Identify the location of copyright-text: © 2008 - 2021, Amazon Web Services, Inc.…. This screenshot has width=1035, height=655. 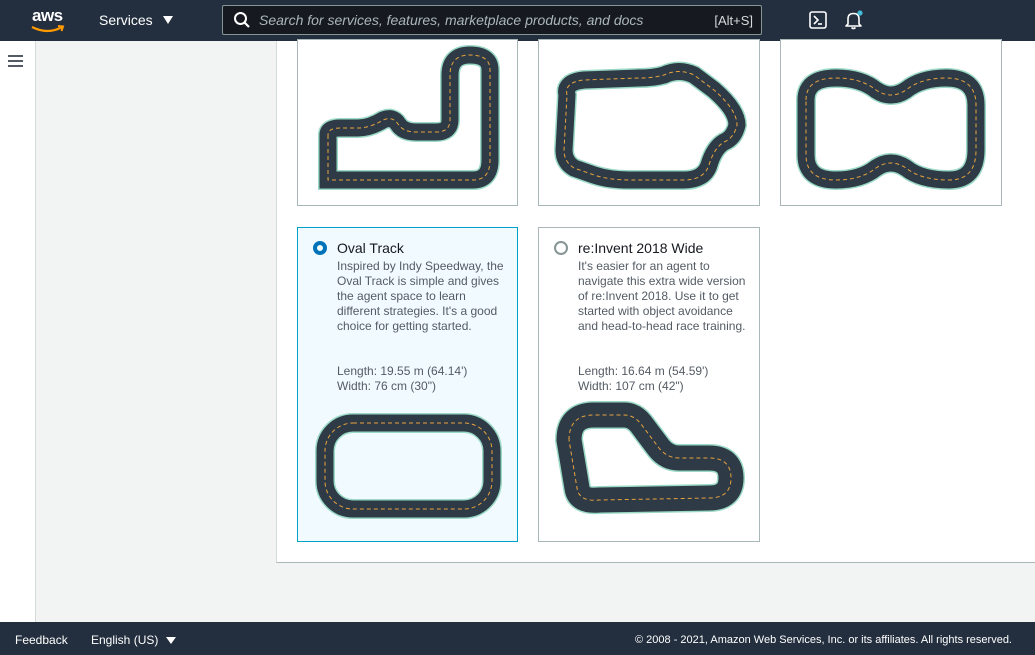
(823, 640).